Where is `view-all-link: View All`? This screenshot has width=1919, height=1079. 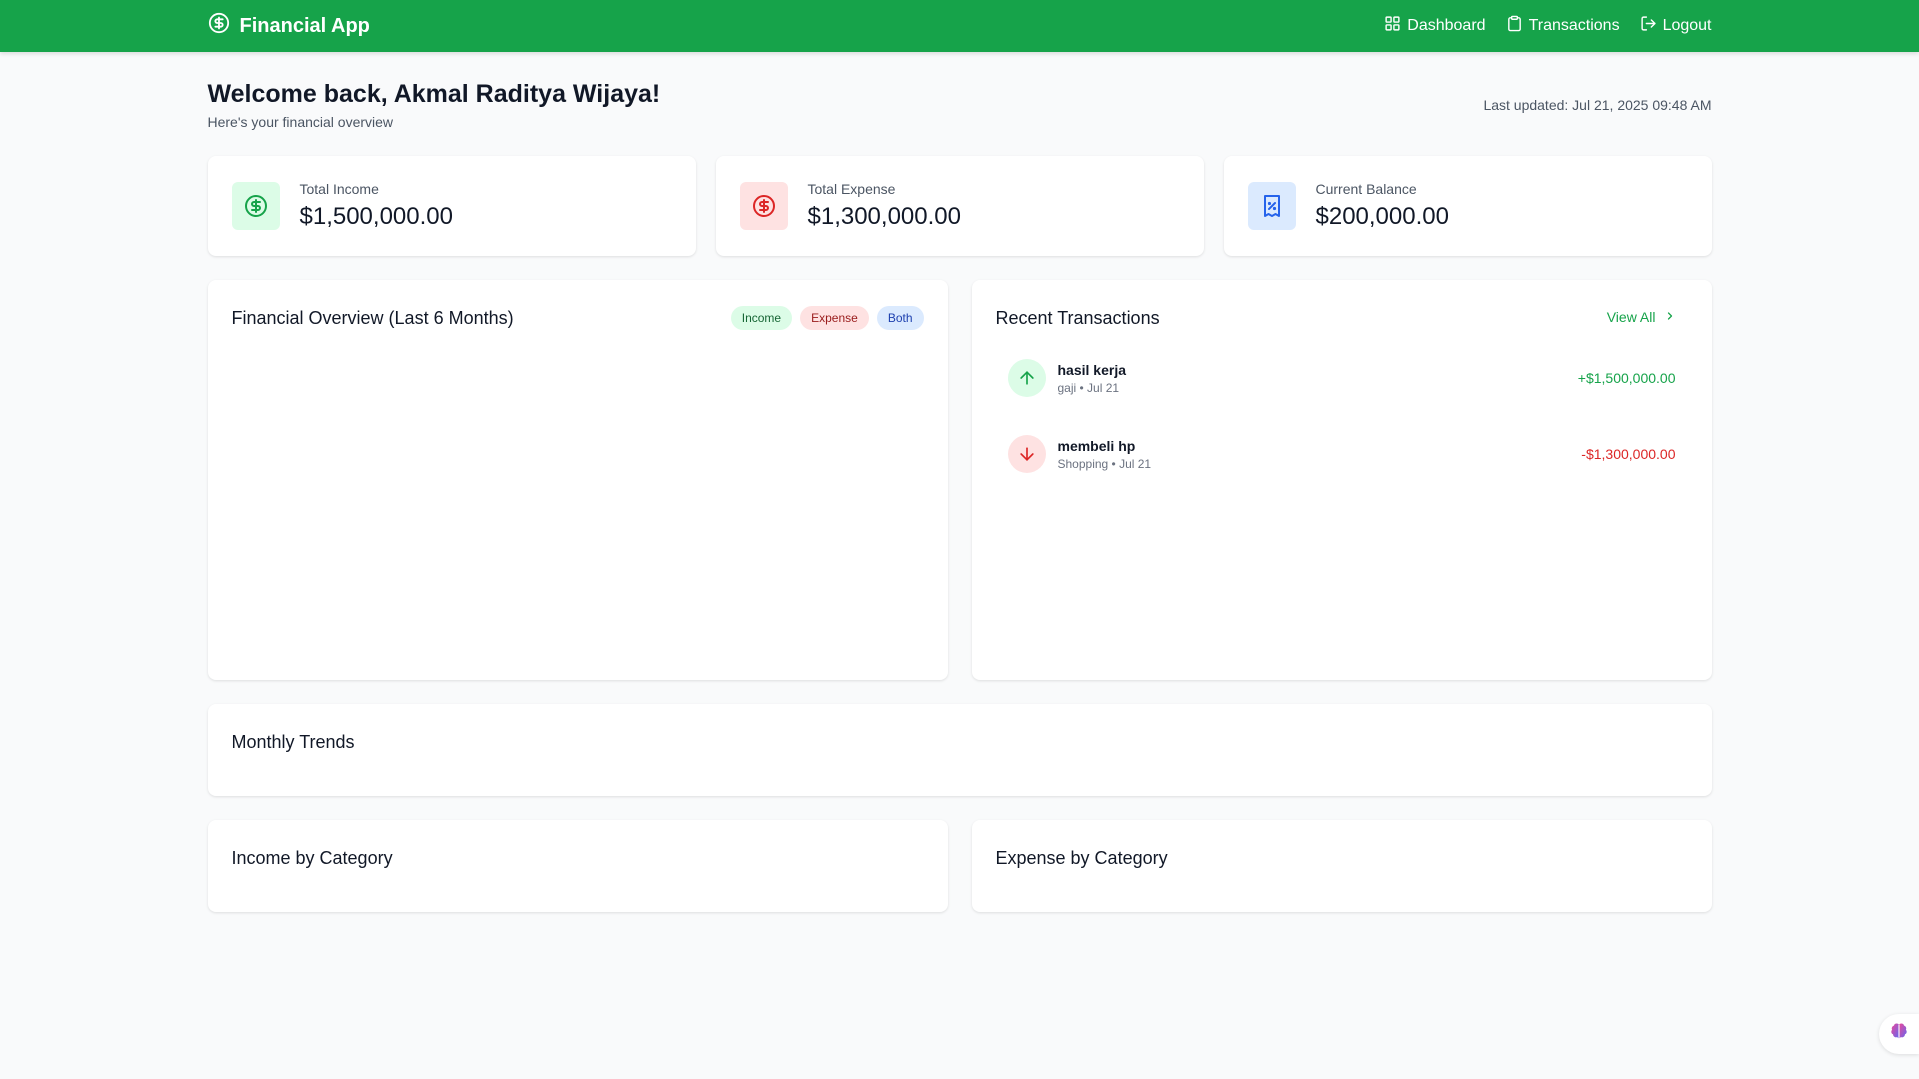 view-all-link: View All is located at coordinates (1641, 317).